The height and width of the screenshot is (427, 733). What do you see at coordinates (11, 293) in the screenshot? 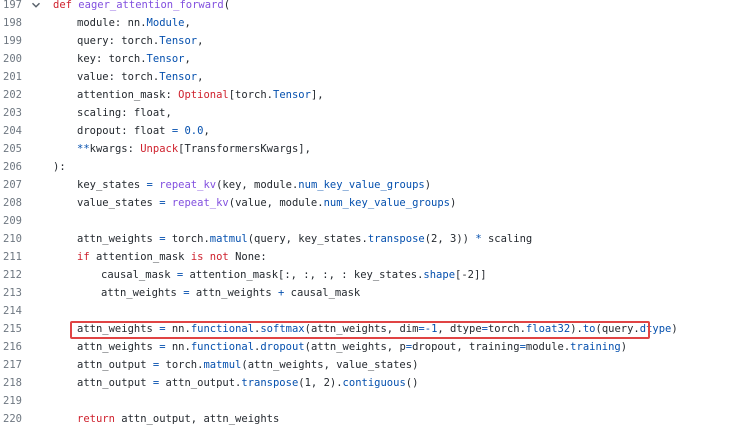
I see `line-number: 213` at bounding box center [11, 293].